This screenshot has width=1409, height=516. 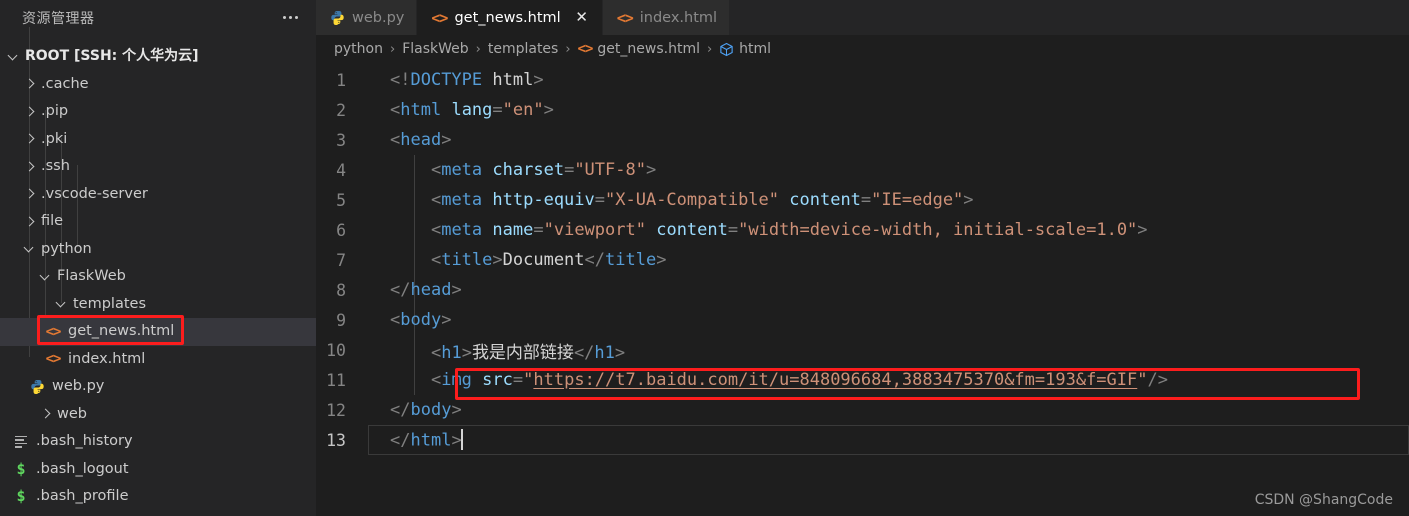 What do you see at coordinates (648, 49) in the screenshot?
I see `breadcrumb-label: get_news.html` at bounding box center [648, 49].